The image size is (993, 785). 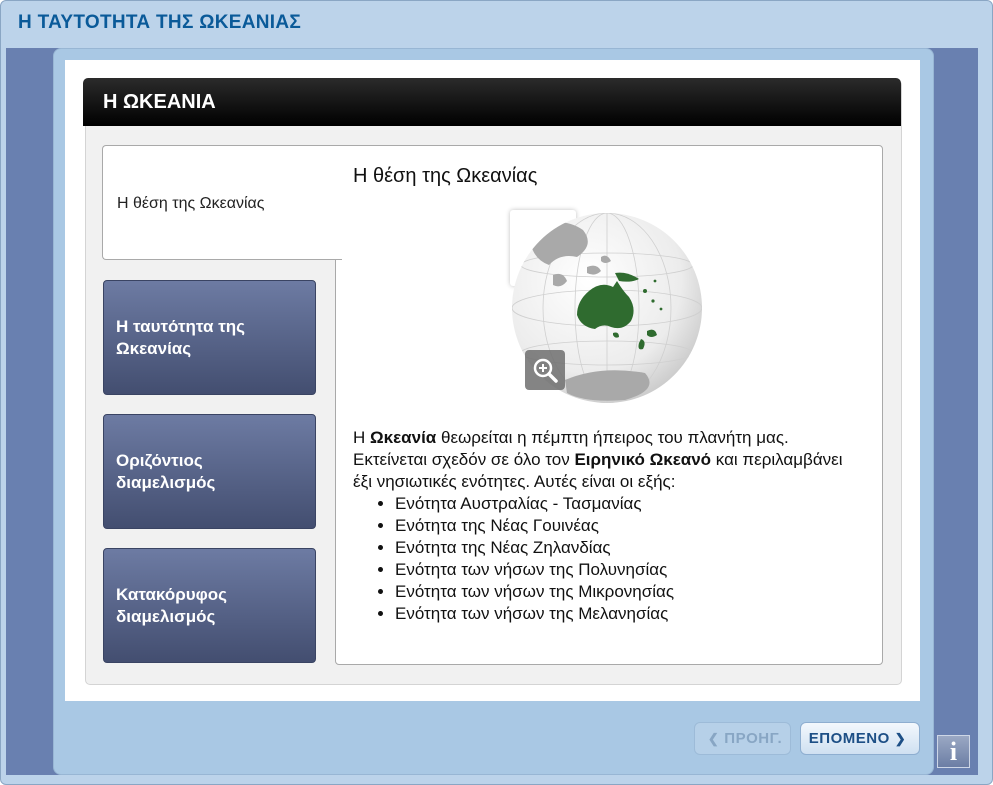 I want to click on info-icon: i, so click(x=953, y=751).